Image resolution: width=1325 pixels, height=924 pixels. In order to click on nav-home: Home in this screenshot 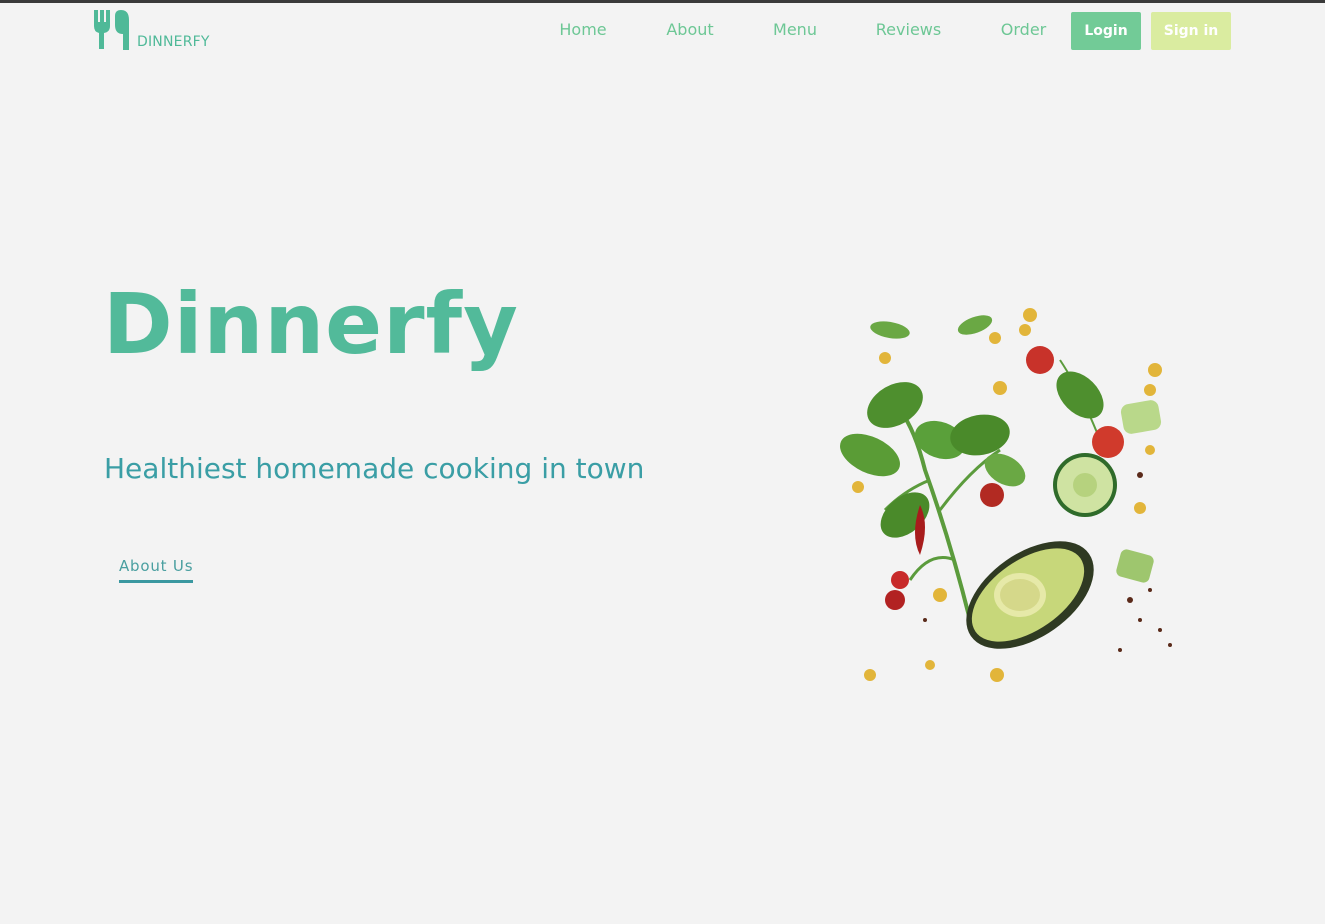, I will do `click(583, 29)`.